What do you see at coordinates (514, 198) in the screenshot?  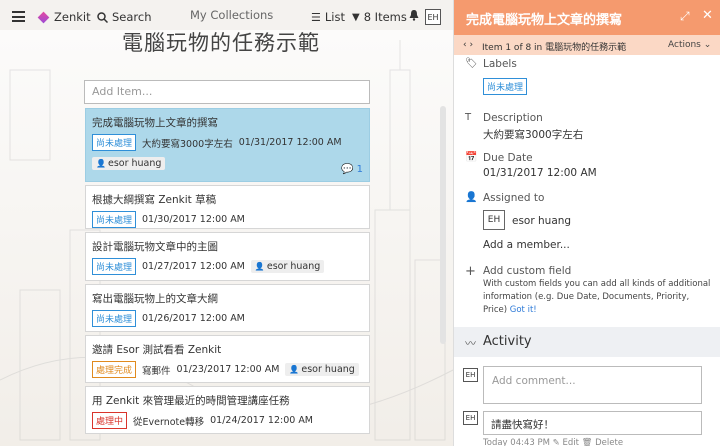 I see `assigned-label: Assigned to` at bounding box center [514, 198].